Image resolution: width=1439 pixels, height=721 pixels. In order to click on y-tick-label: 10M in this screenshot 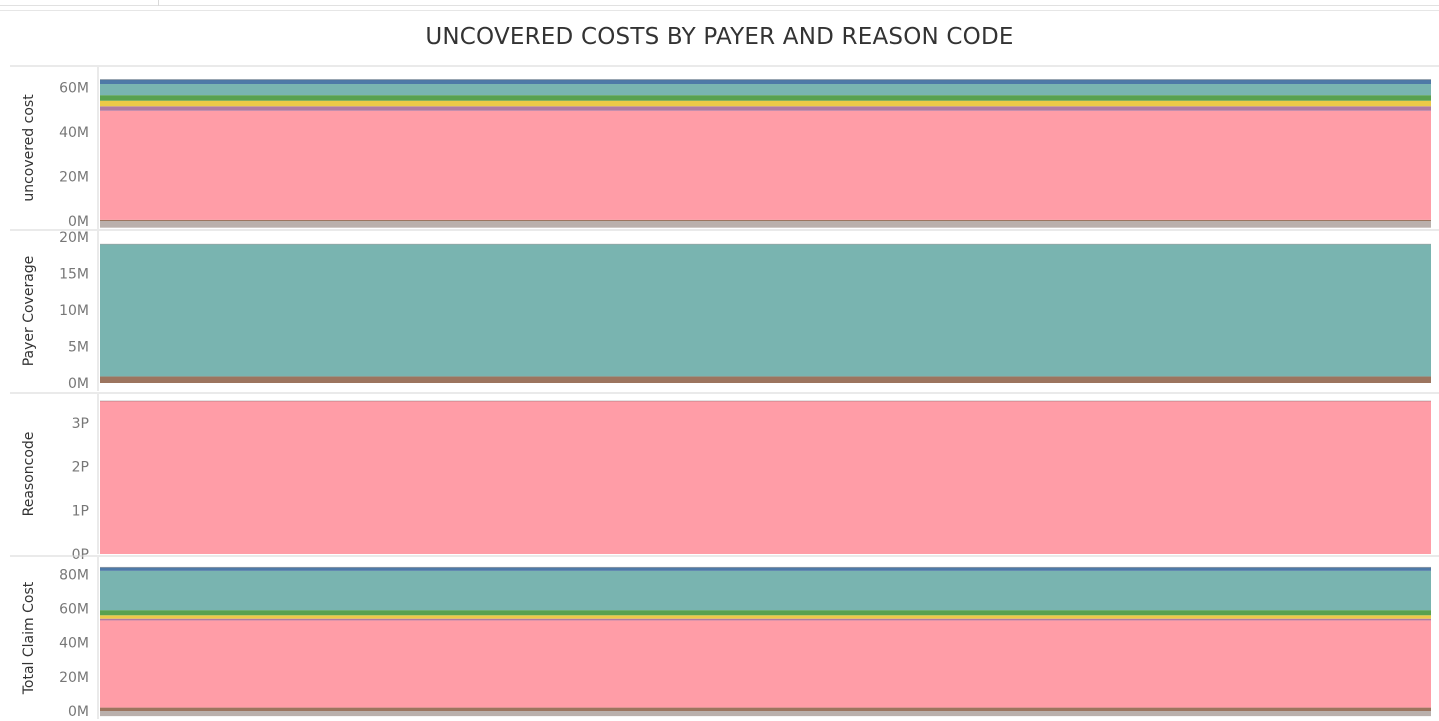, I will do `click(74, 311)`.